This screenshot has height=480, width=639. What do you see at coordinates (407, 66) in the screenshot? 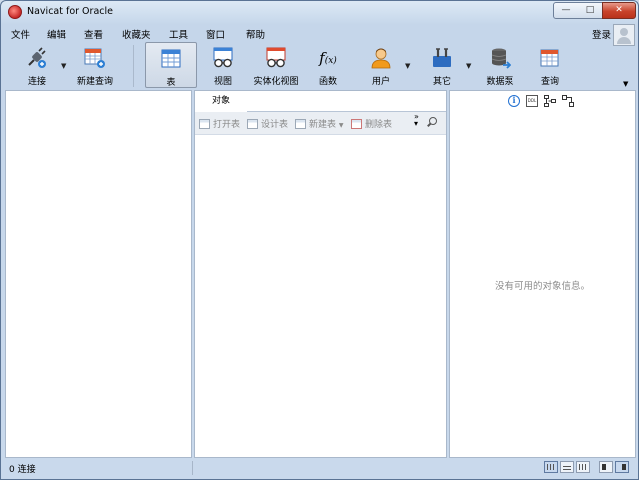
I see `user-dropdown-icon: ▼` at bounding box center [407, 66].